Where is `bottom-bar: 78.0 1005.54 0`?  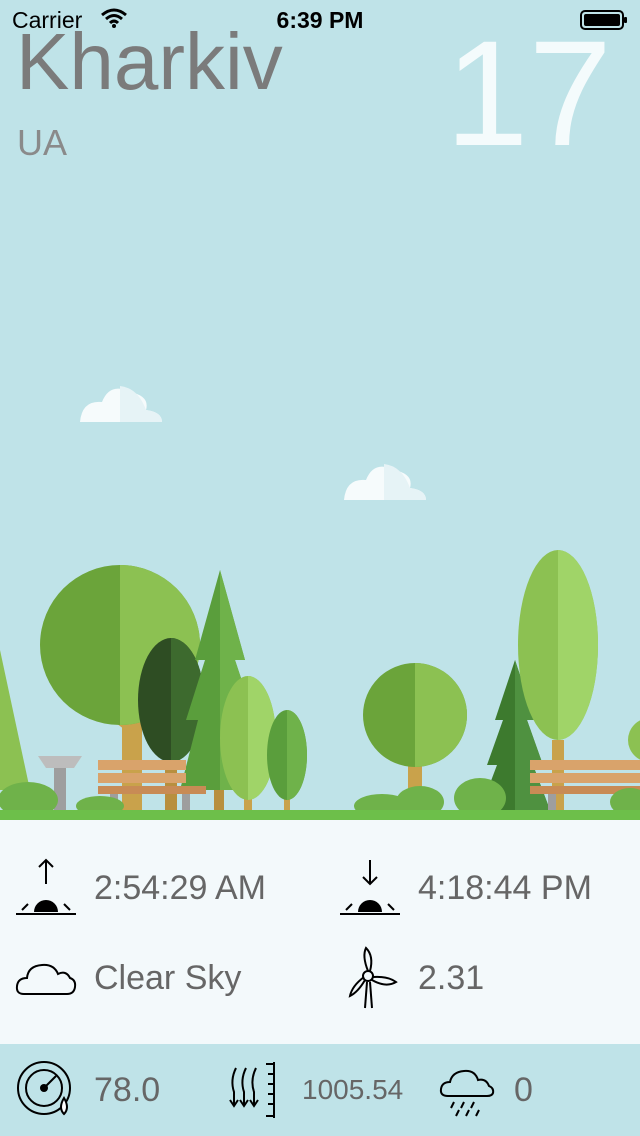 bottom-bar: 78.0 1005.54 0 is located at coordinates (320, 1090).